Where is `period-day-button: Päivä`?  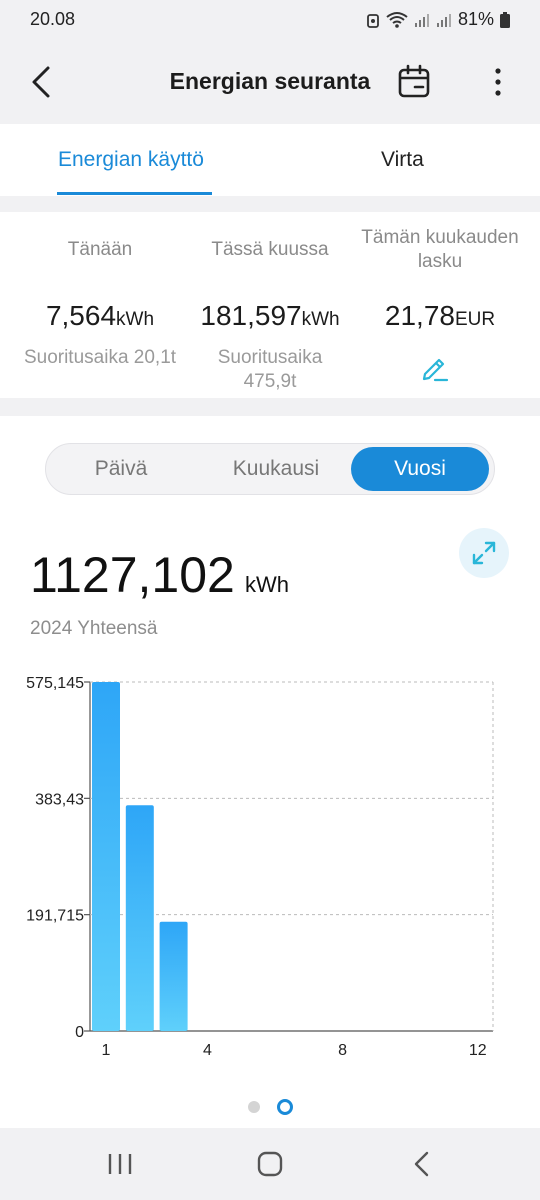 period-day-button: Päivä is located at coordinates (121, 469).